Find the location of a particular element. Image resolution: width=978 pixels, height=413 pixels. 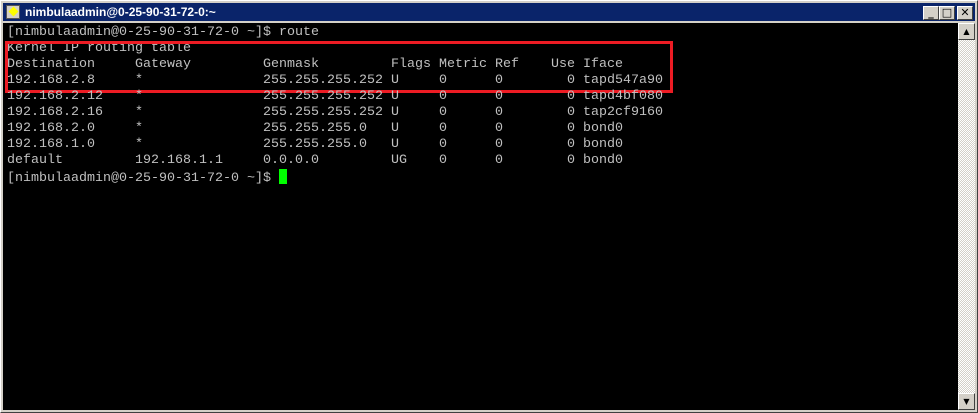

window-title: nimbulaadmin@0-25-90-31-72-0:~ is located at coordinates (120, 12).